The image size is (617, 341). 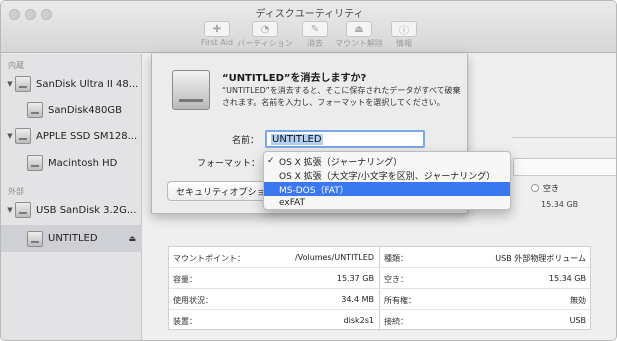 I want to click on type-label: 種類：, so click(x=396, y=258).